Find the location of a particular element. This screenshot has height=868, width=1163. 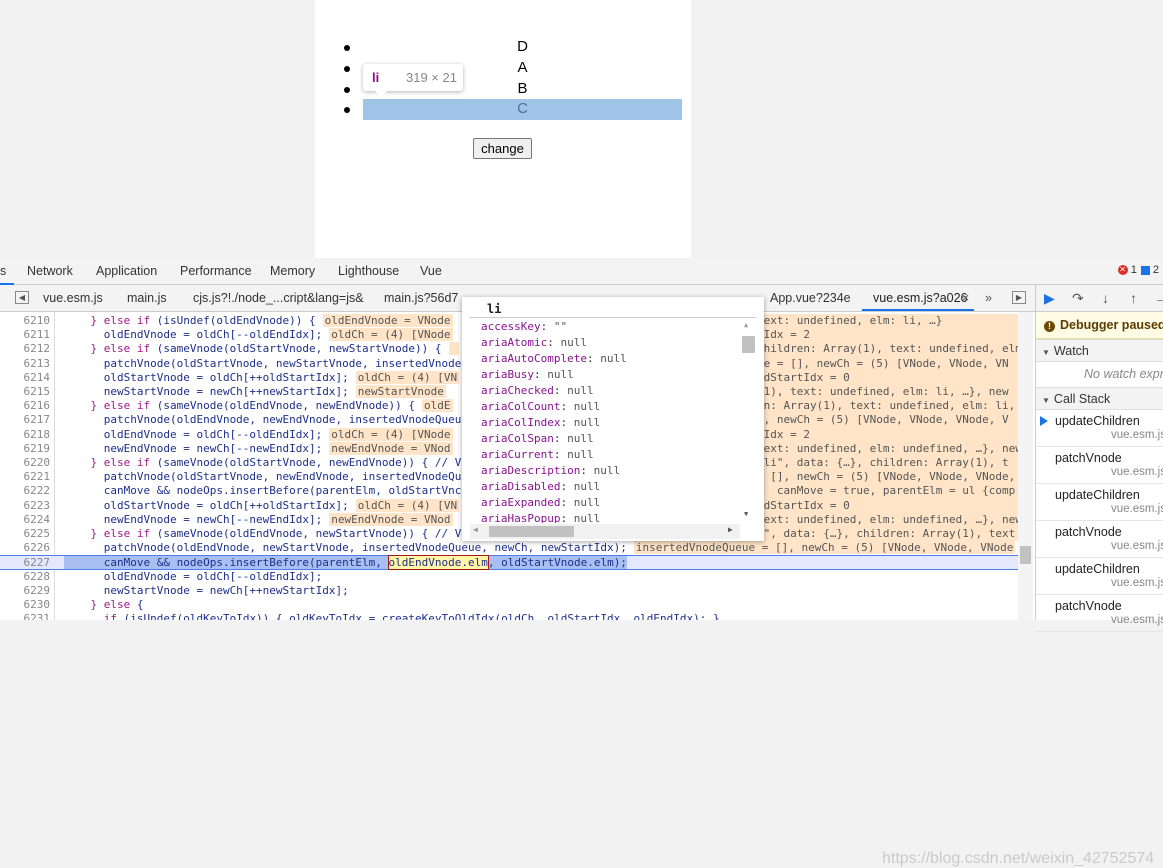

line-number: 6211 is located at coordinates (25, 335).